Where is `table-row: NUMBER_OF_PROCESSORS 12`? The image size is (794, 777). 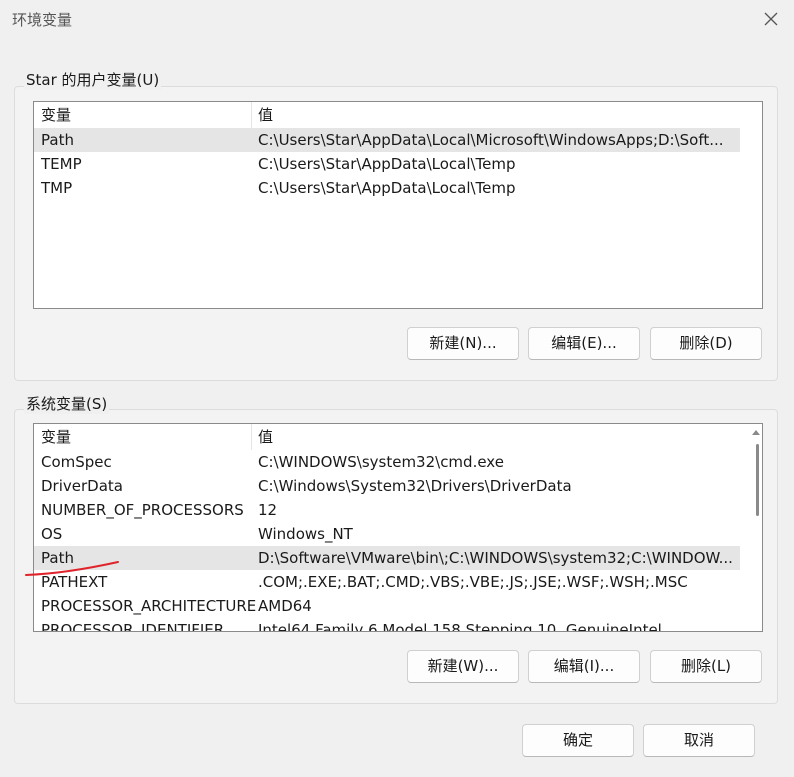 table-row: NUMBER_OF_PROCESSORS 12 is located at coordinates (398, 510).